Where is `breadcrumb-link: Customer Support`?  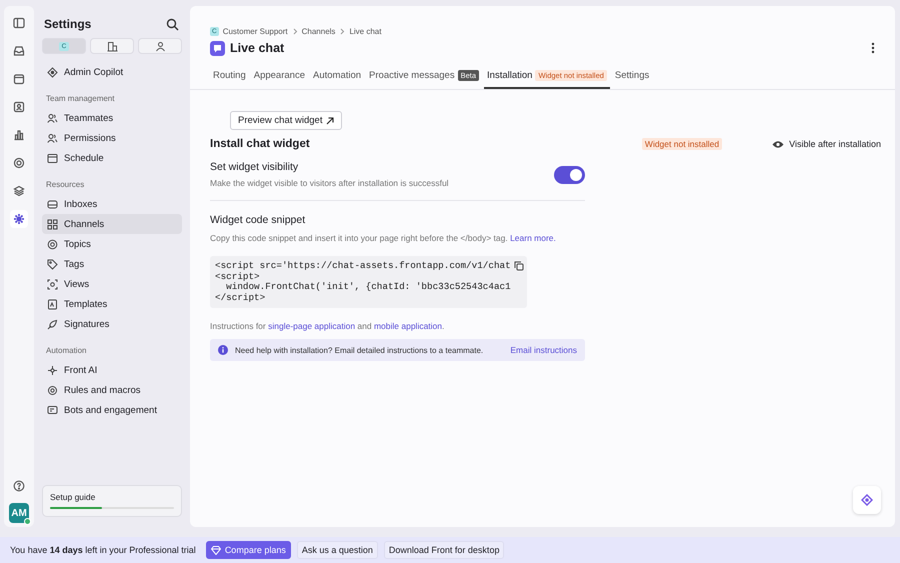
breadcrumb-link: Customer Support is located at coordinates (255, 31).